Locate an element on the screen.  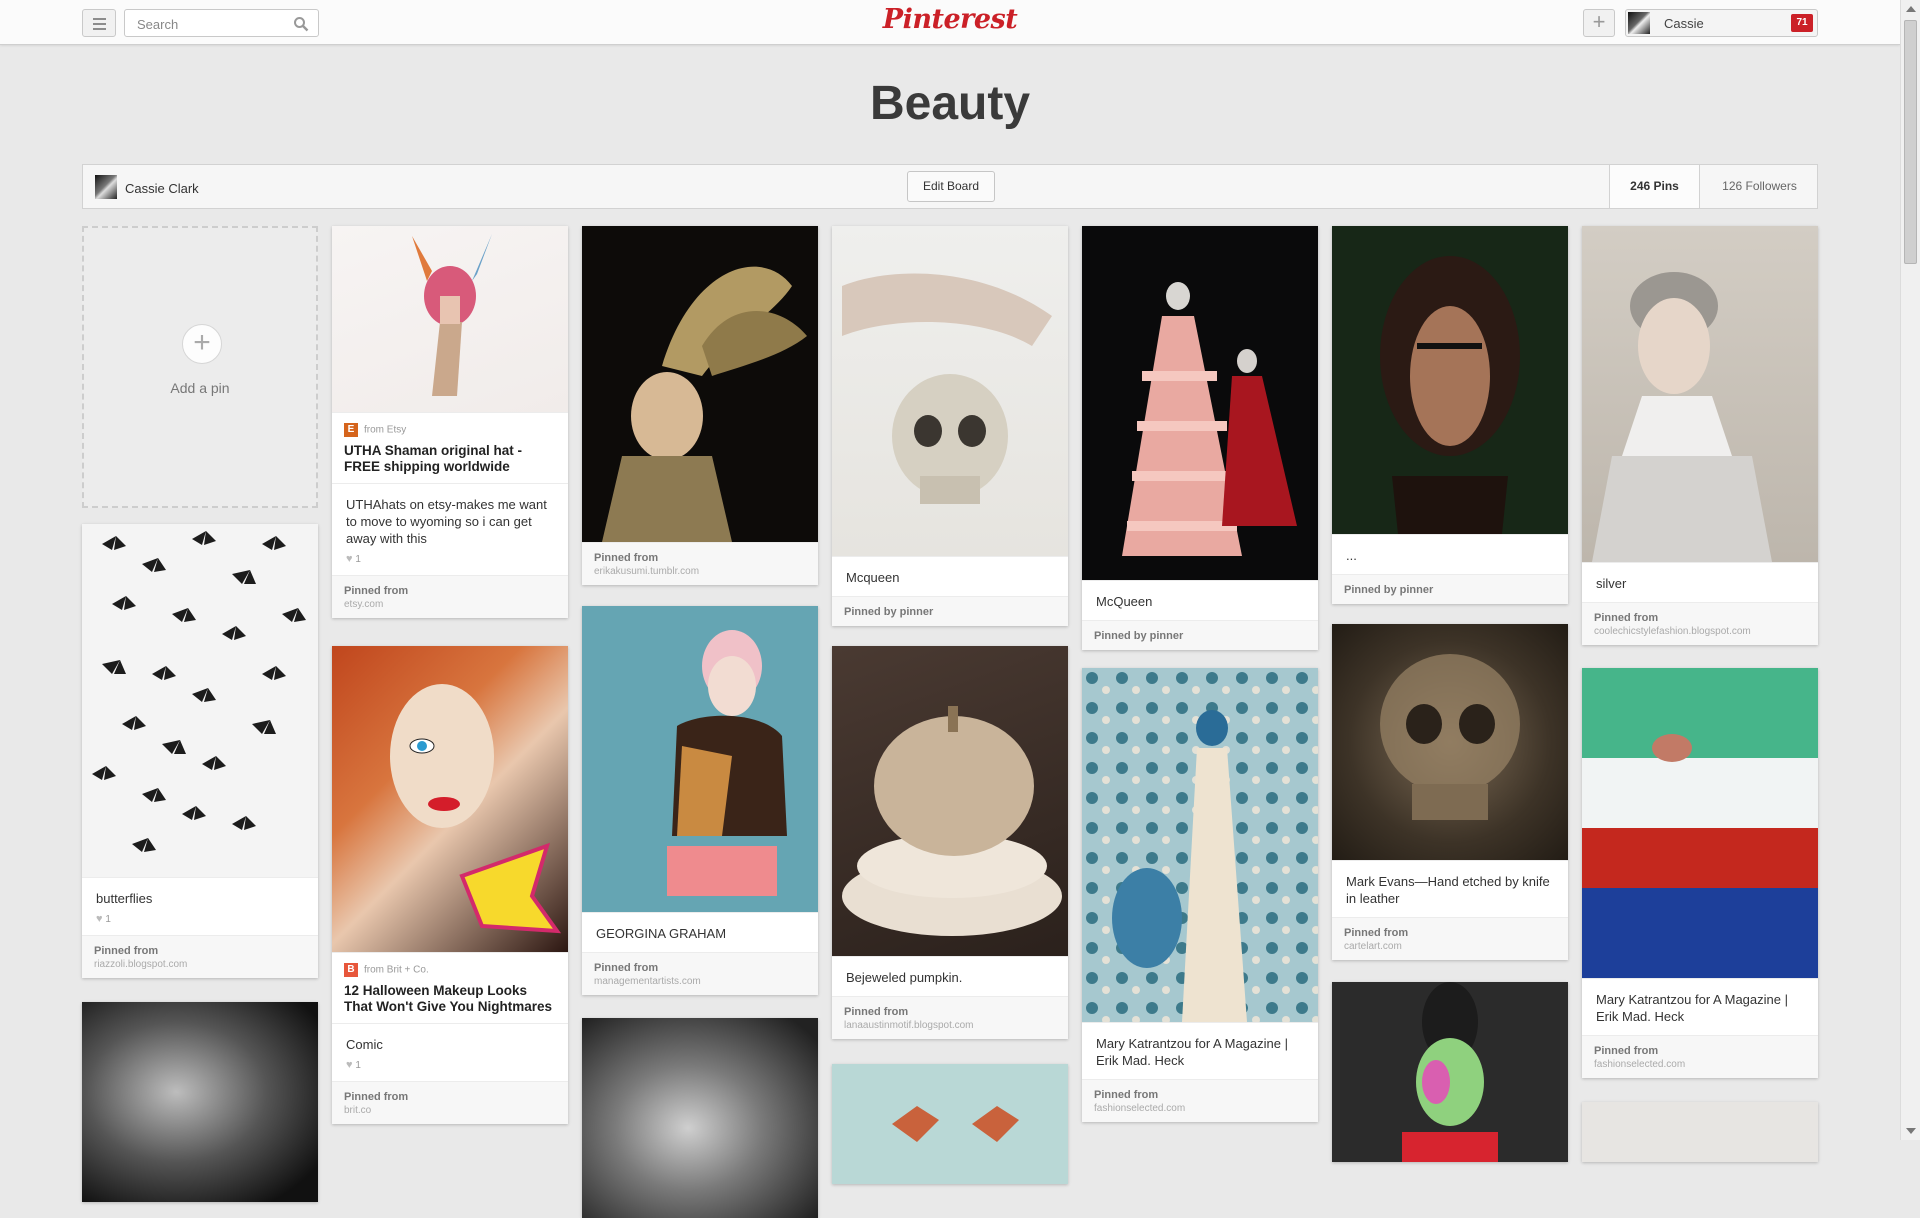
pin-aviator is located at coordinates (200, 1102).